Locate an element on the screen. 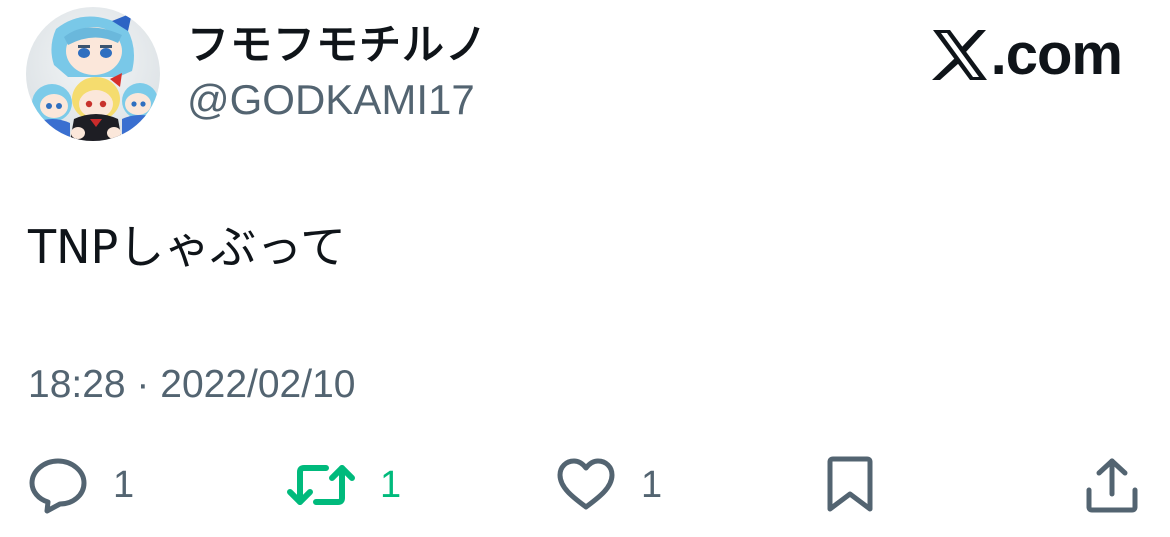 This screenshot has height=537, width=1170. author-handle: @GODKAMI17 is located at coordinates (331, 100).